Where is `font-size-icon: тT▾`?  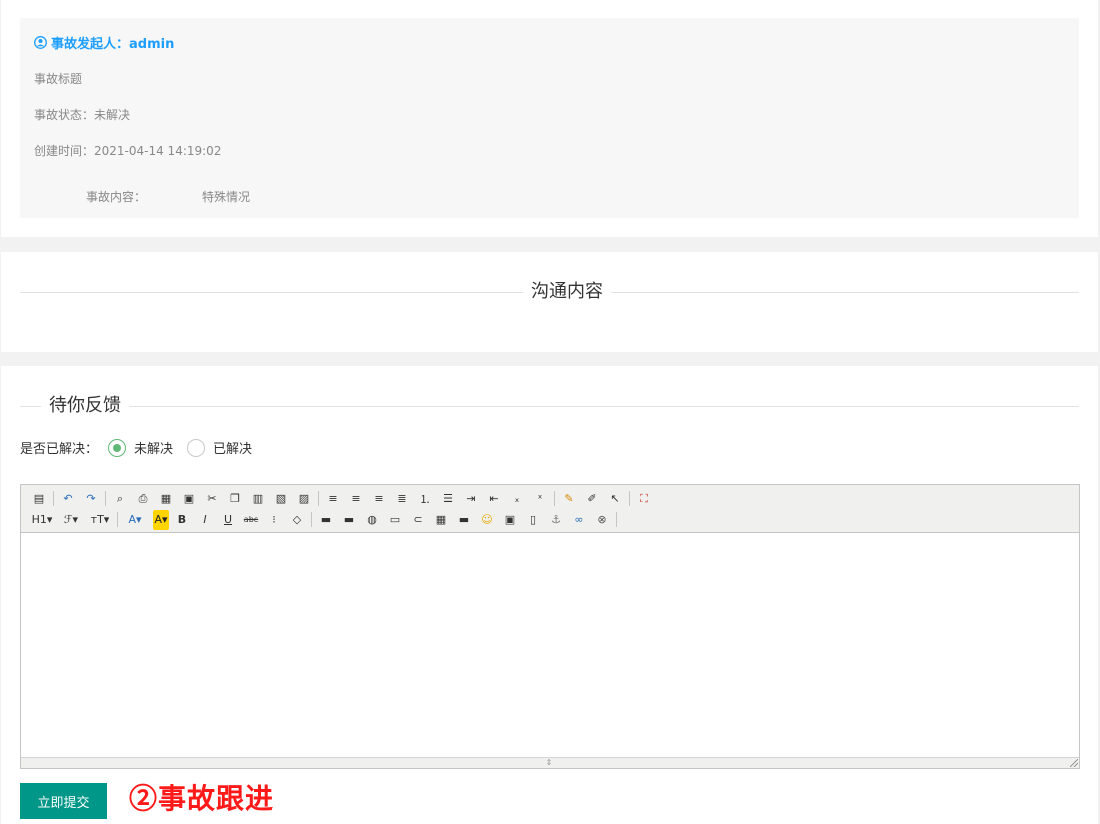
font-size-icon: тT▾ is located at coordinates (100, 520).